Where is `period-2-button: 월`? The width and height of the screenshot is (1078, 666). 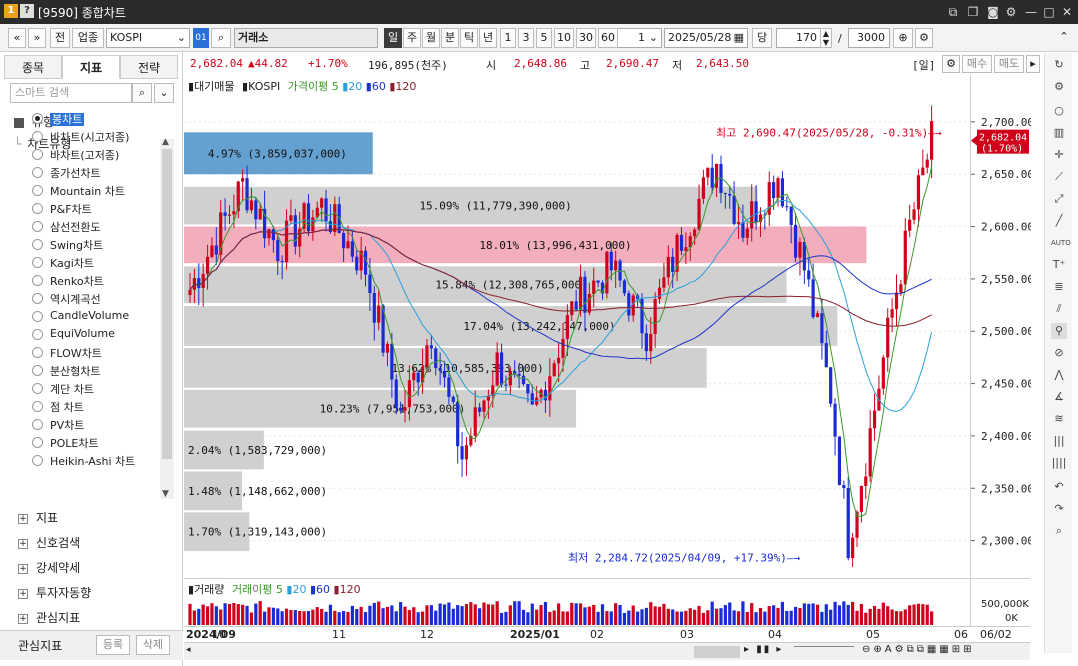 period-2-button: 월 is located at coordinates (431, 38).